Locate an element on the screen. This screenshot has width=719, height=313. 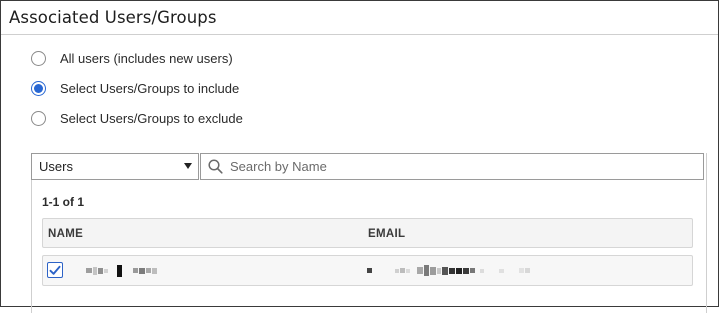
option-label: All users (includes new users) is located at coordinates (146, 58).